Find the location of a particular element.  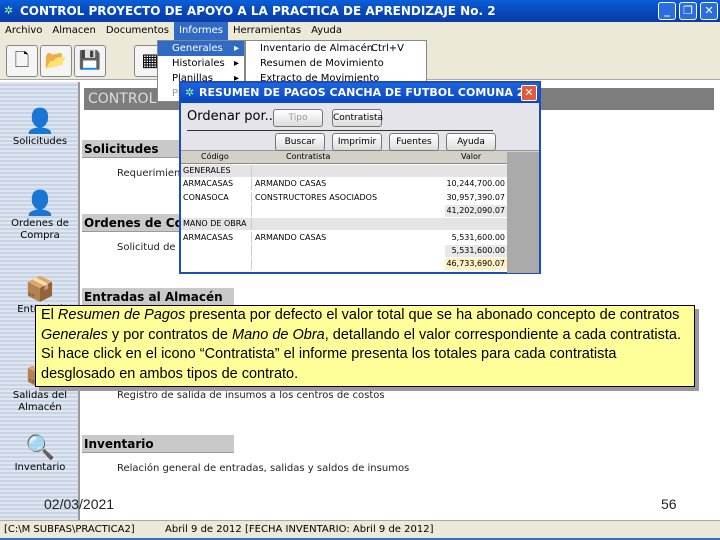

calendar-icon: ▦ is located at coordinates (150, 60).